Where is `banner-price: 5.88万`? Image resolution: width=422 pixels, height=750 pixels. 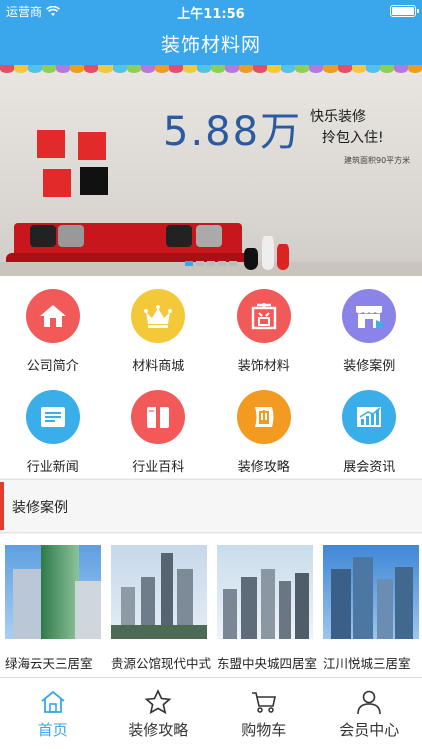 banner-price: 5.88万 is located at coordinates (233, 132).